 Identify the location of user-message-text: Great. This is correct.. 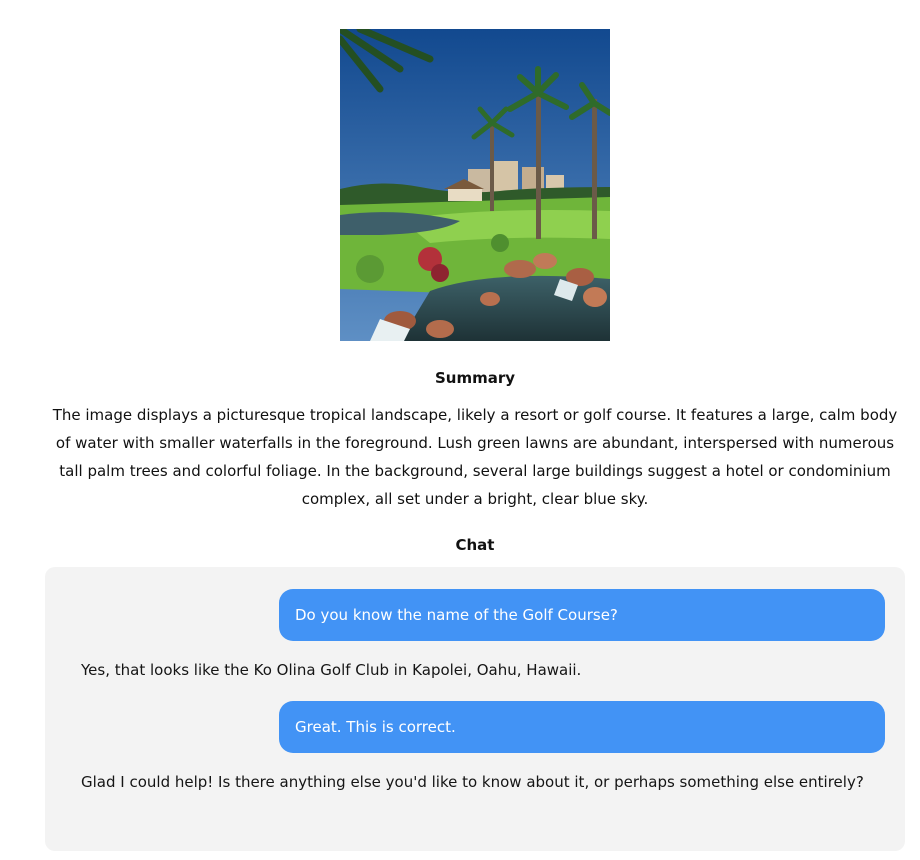
(375, 727).